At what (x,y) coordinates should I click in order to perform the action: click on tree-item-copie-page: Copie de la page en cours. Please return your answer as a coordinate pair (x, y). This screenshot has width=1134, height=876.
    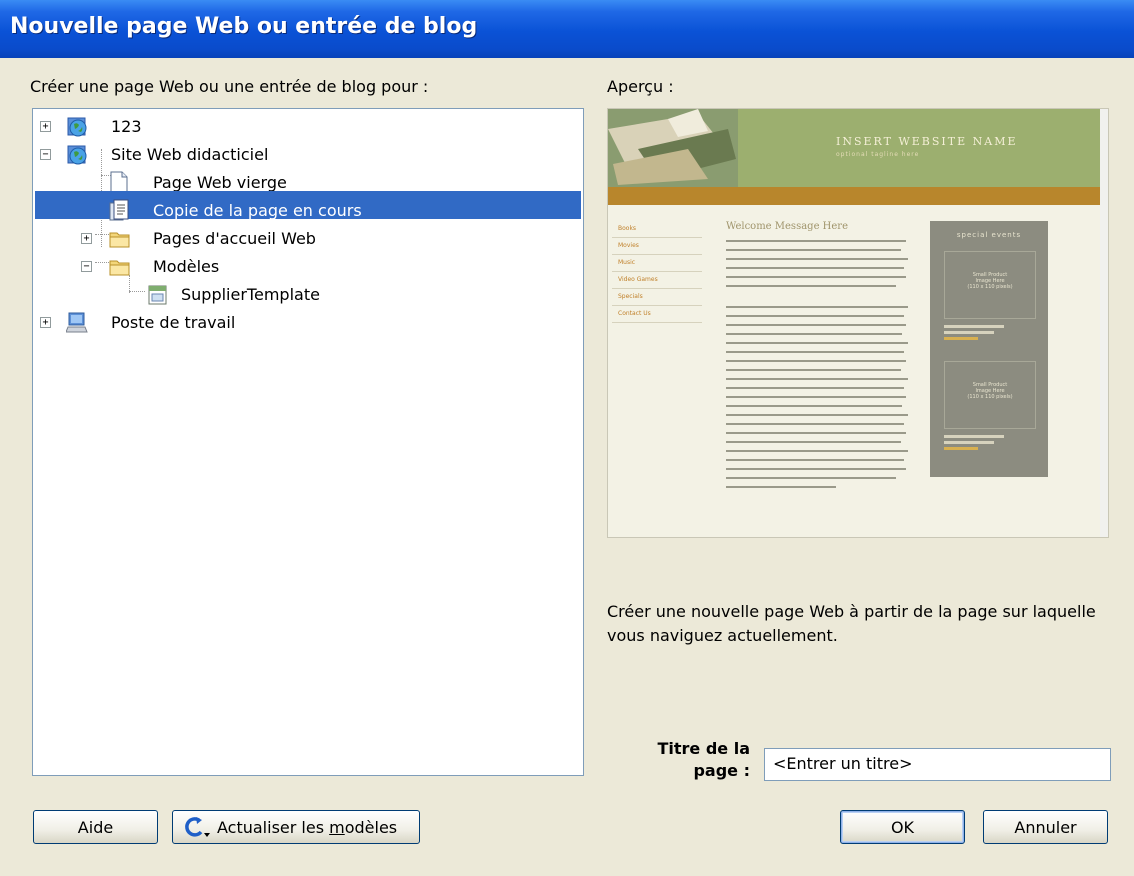
    Looking at the image, I should click on (307, 211).